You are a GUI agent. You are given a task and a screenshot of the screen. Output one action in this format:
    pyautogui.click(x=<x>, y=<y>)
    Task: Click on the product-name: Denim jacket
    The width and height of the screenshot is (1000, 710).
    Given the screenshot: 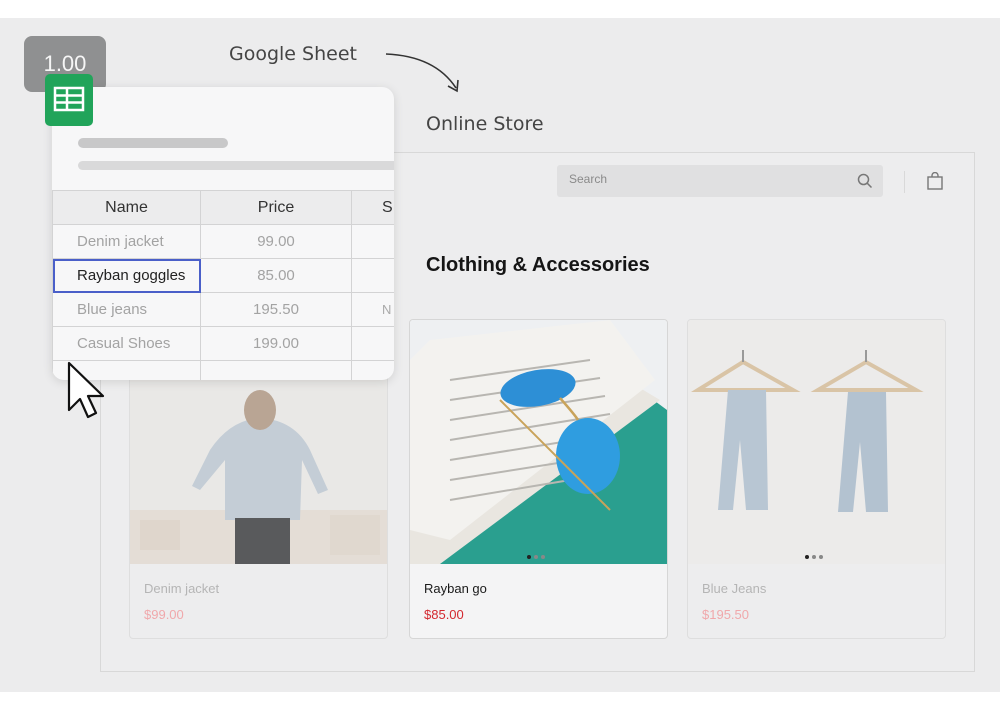 What is the action you would take?
    pyautogui.click(x=181, y=588)
    